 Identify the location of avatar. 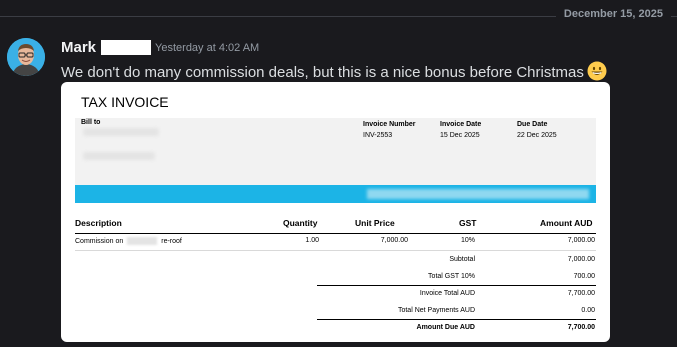
(26, 57).